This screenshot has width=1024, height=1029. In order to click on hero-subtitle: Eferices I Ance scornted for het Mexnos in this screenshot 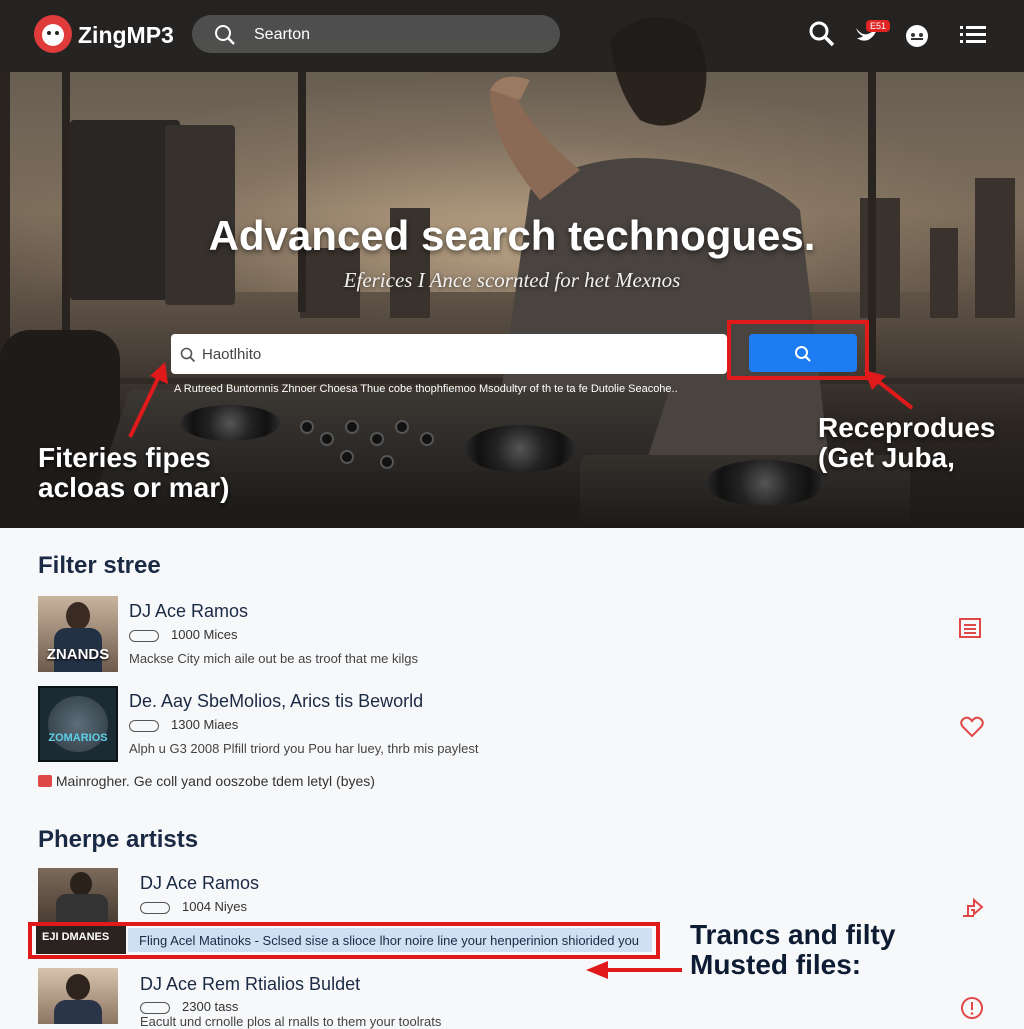, I will do `click(512, 280)`.